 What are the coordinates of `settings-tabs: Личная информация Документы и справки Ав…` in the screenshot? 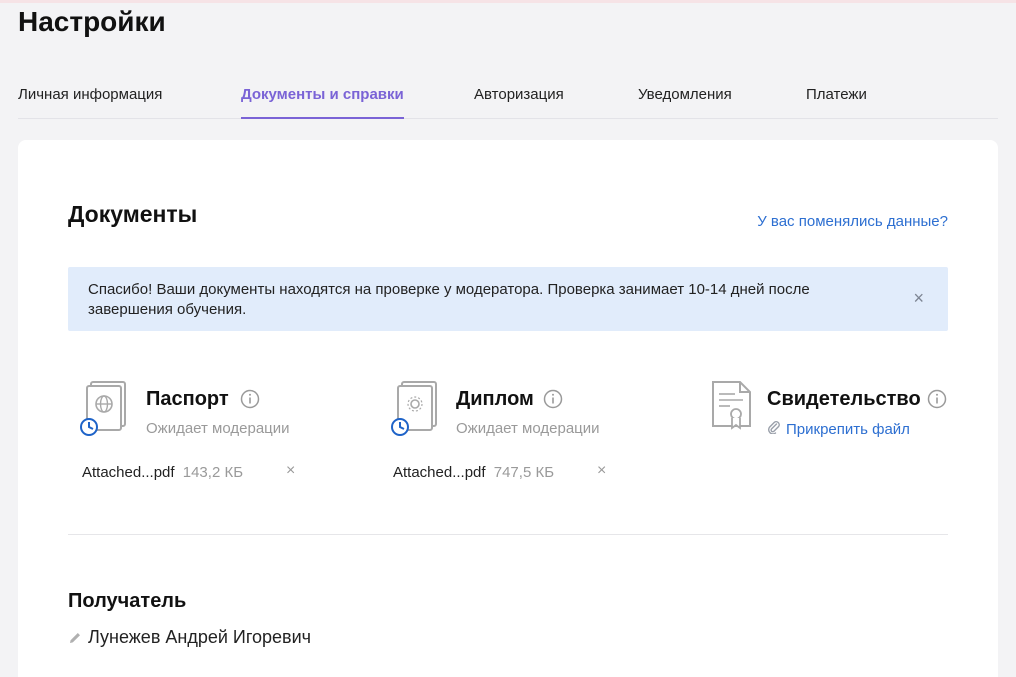 It's located at (508, 102).